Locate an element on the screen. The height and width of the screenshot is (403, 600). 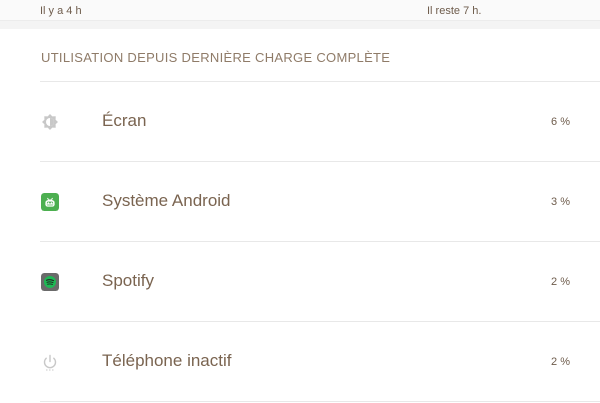
usage-item-percent: 3 % is located at coordinates (560, 202).